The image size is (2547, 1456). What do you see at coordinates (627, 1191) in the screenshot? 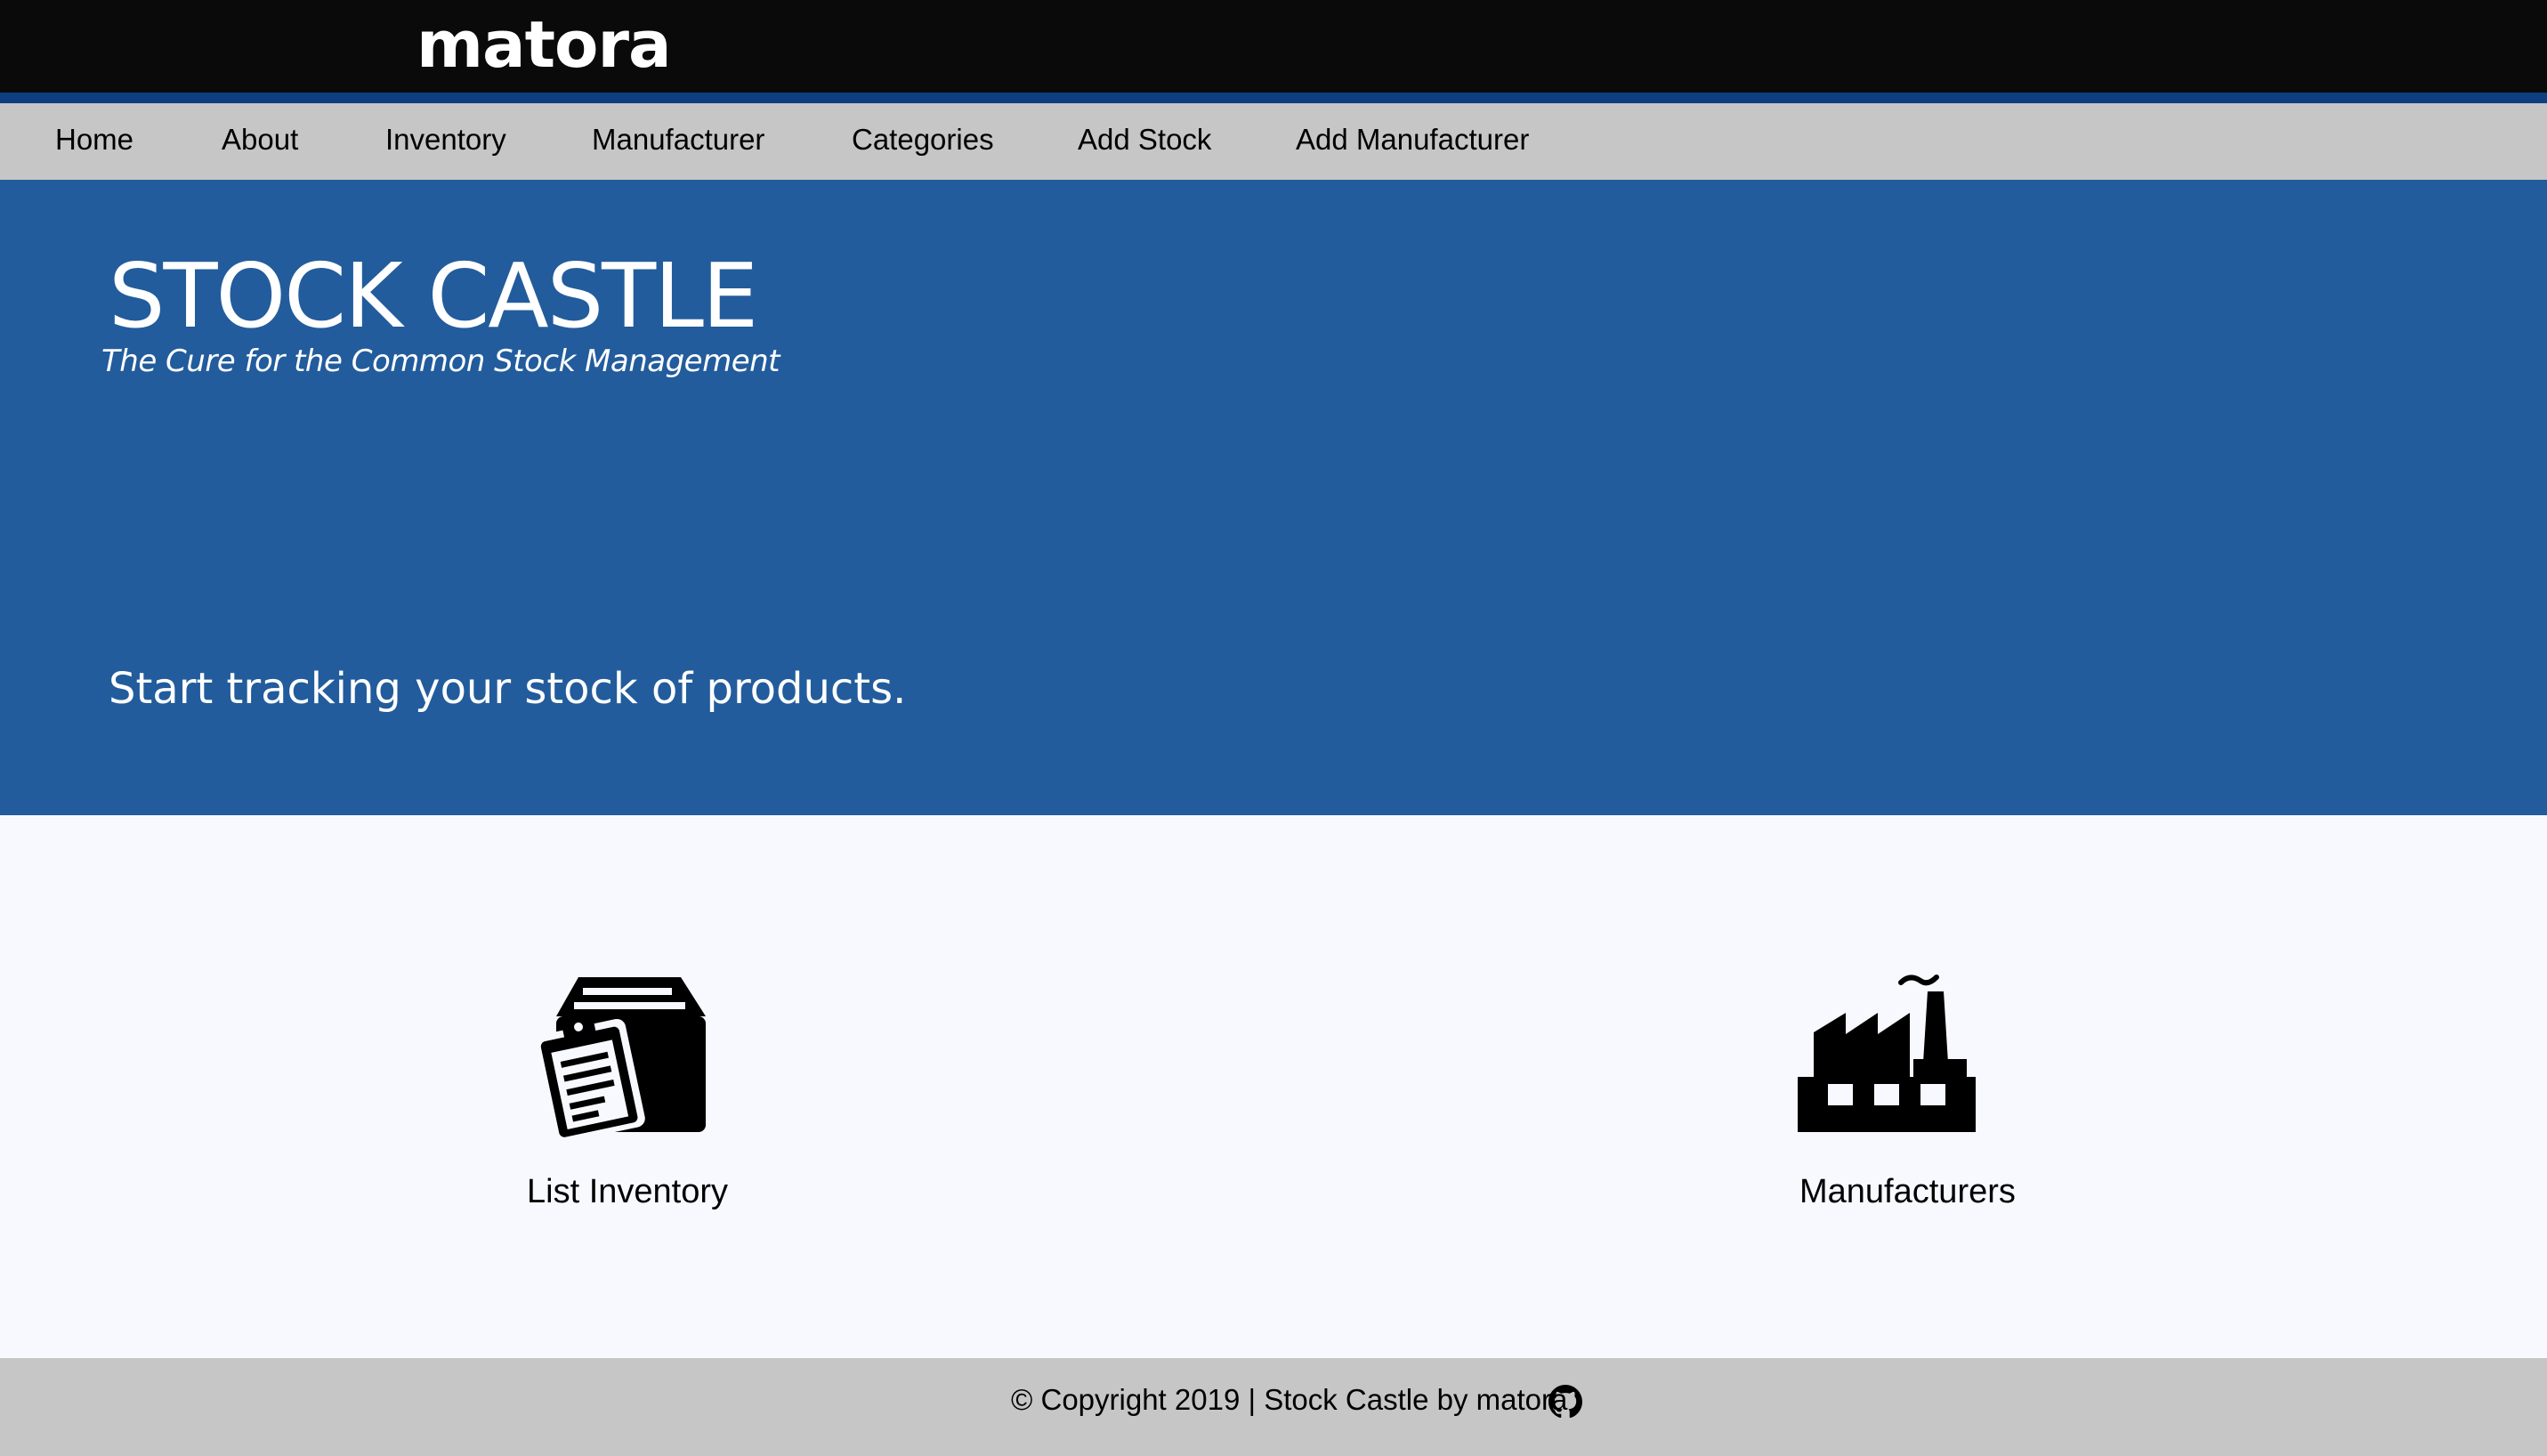
I see `list-inventory-label: List Inventory` at bounding box center [627, 1191].